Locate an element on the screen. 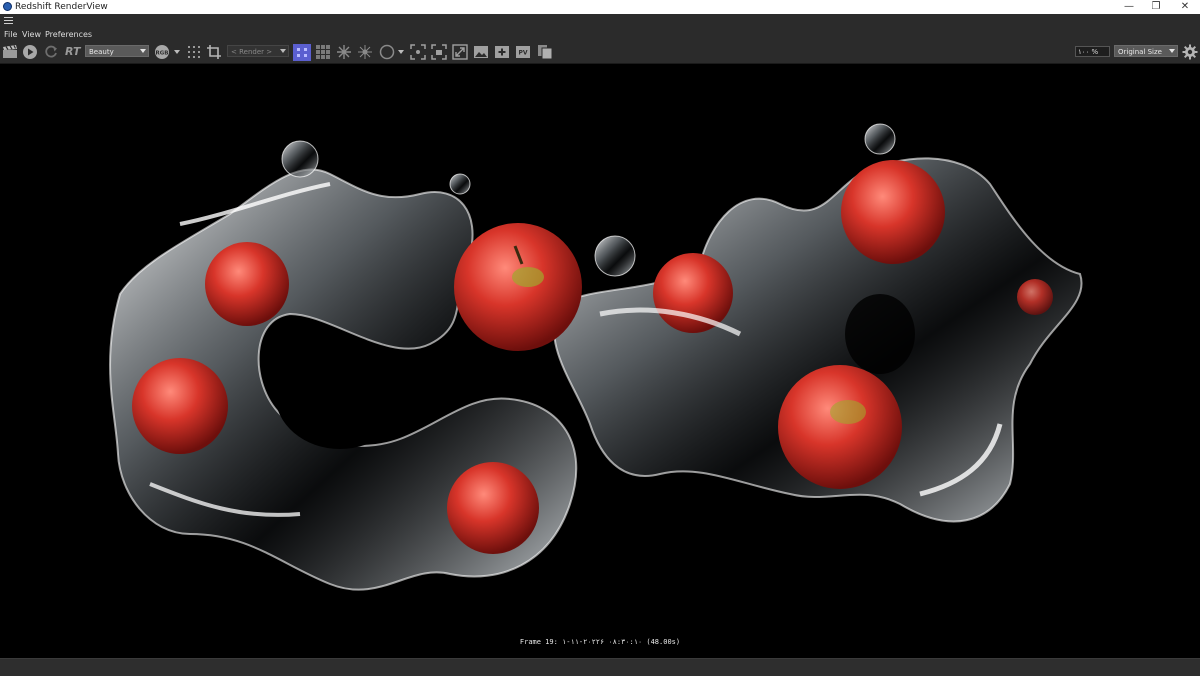  circle-icon is located at coordinates (387, 52).